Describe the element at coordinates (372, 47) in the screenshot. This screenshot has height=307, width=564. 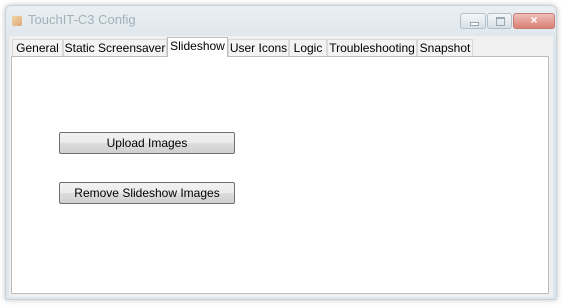
I see `tab-troubleshooting: Troubleshooting` at that location.